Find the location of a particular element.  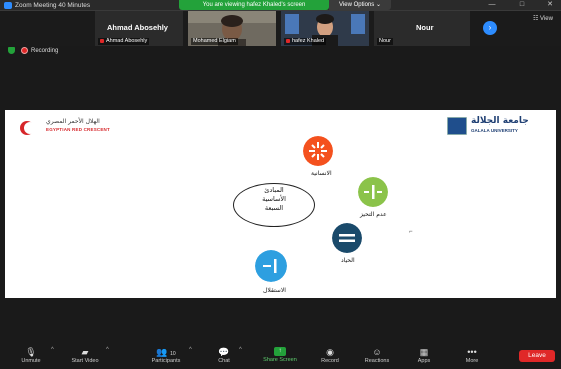

status-row: Recording is located at coordinates (280, 51).